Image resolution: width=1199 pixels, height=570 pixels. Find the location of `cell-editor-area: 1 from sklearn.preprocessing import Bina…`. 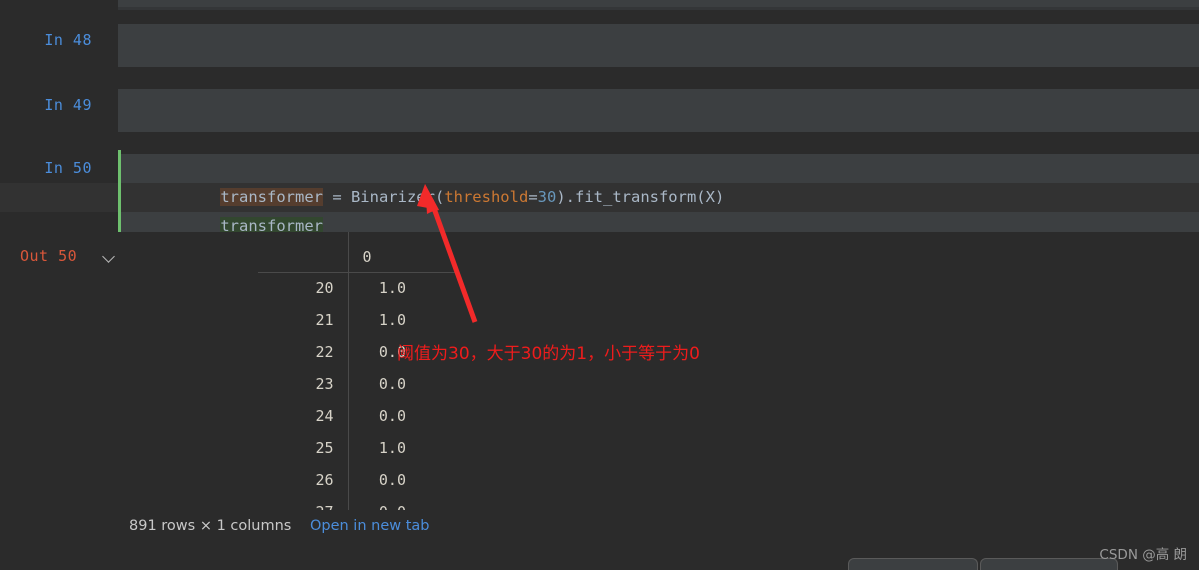

cell-editor-area: 1 from sklearn.preprocessing import Bina… is located at coordinates (658, 45).